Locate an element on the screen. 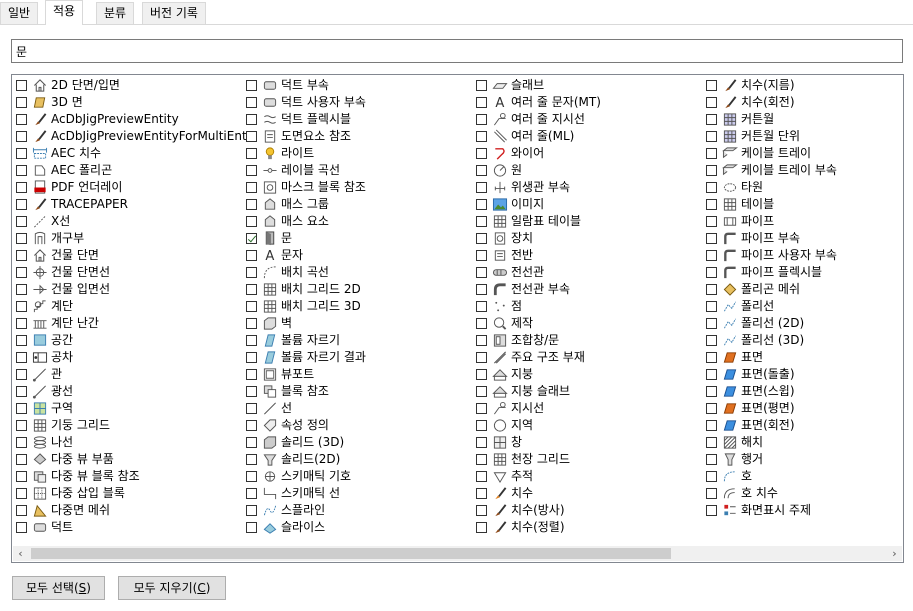 Image resolution: width=913 pixels, height=611 pixels. list-item: 레이블 곡선 is located at coordinates (354, 170).